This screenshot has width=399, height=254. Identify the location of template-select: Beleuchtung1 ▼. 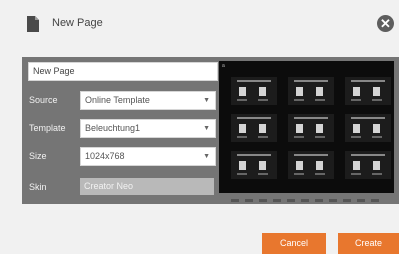
(148, 128).